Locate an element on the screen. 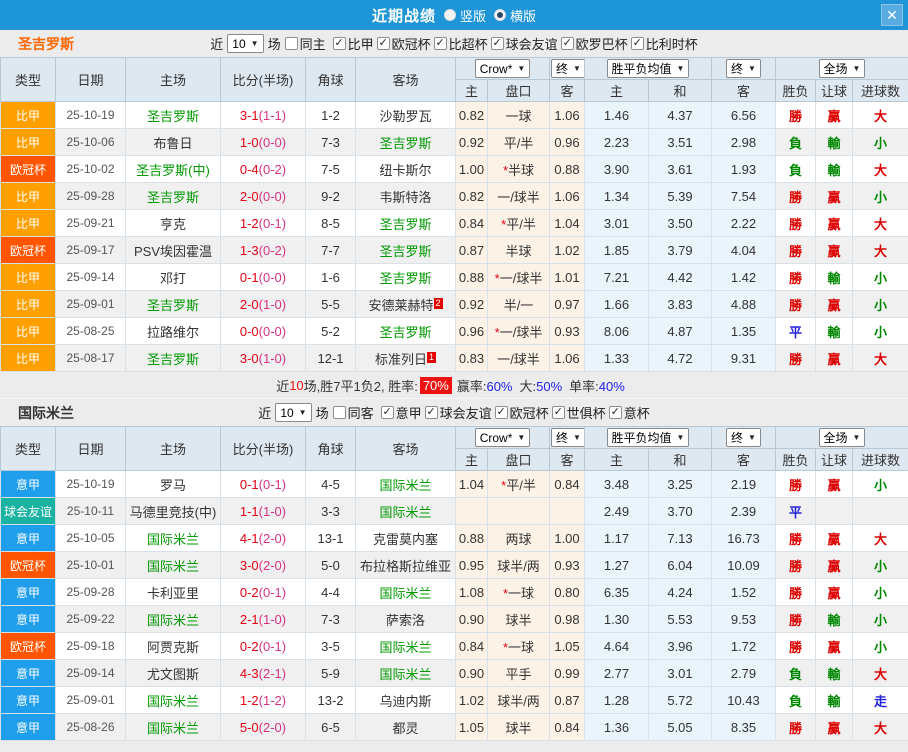 This screenshot has height=752, width=908. avg-away-odds: 10.09 is located at coordinates (743, 565).